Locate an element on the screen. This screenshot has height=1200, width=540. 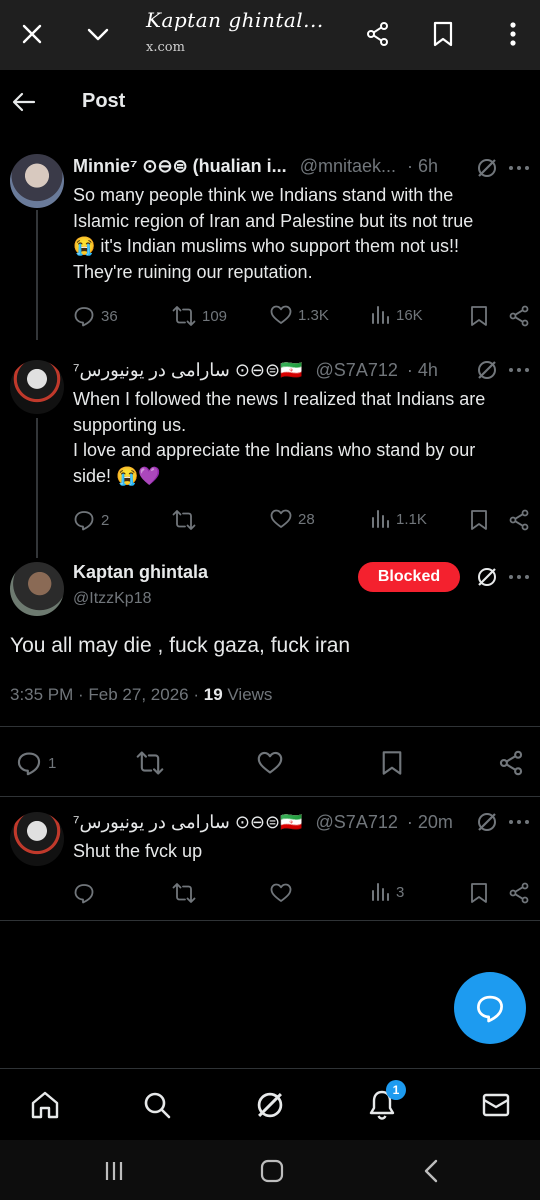
header-title: Post is located at coordinates (104, 101).